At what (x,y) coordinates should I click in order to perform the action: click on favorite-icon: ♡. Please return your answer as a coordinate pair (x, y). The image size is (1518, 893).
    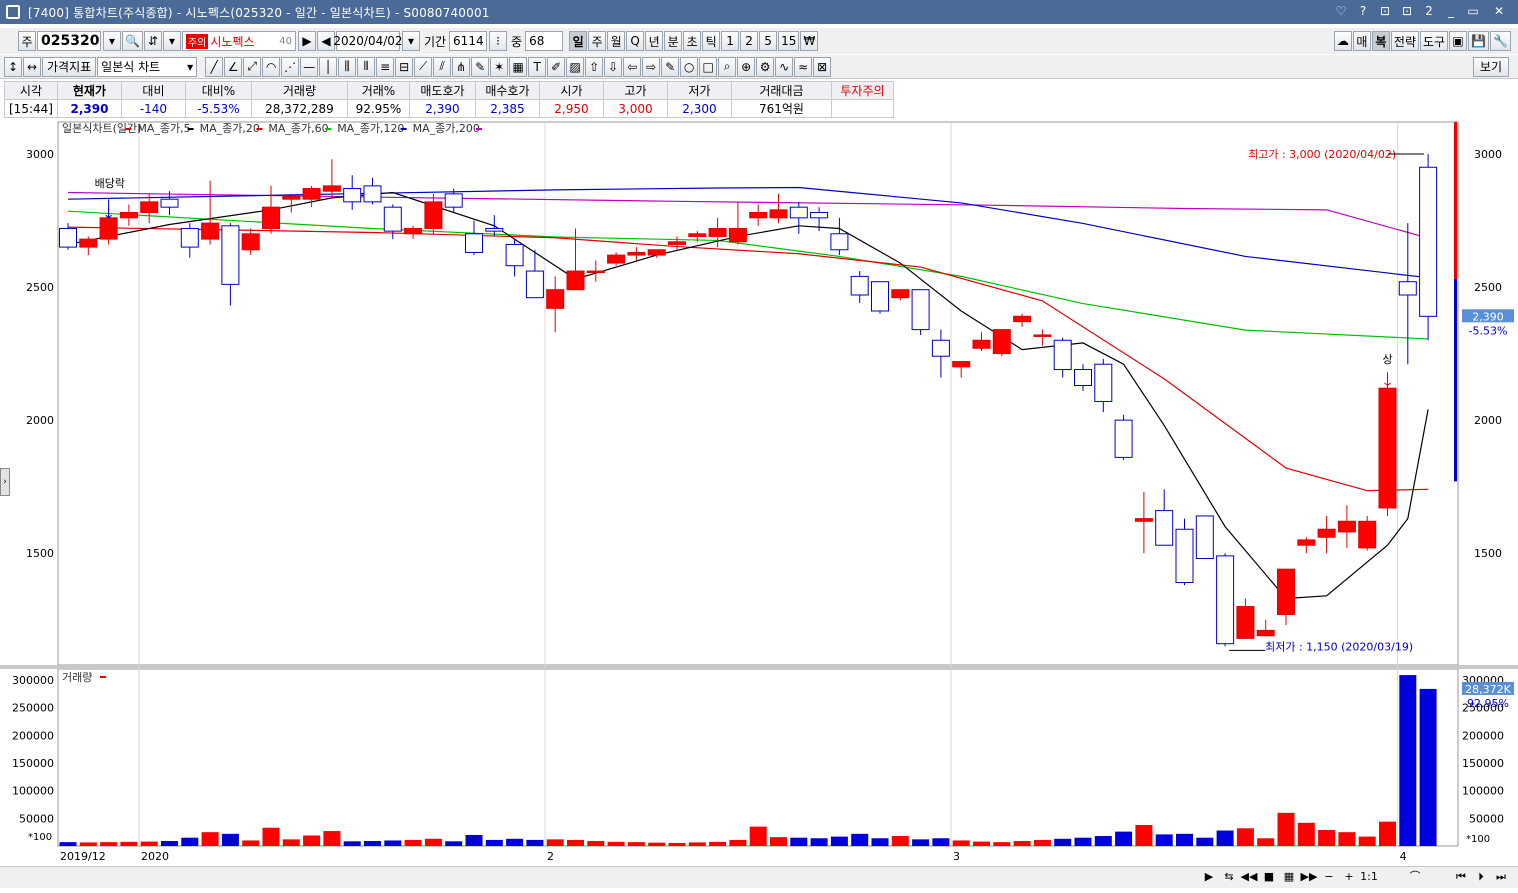
    Looking at the image, I should click on (1341, 11).